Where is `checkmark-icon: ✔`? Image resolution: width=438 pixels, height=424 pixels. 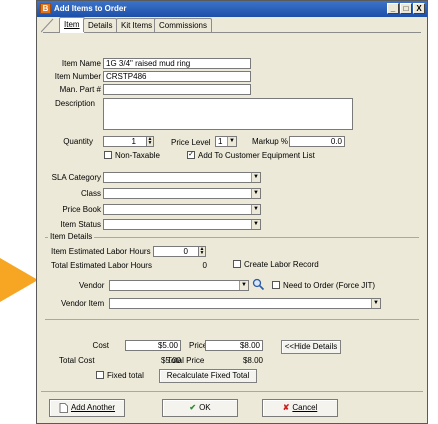 checkmark-icon: ✔ is located at coordinates (193, 407).